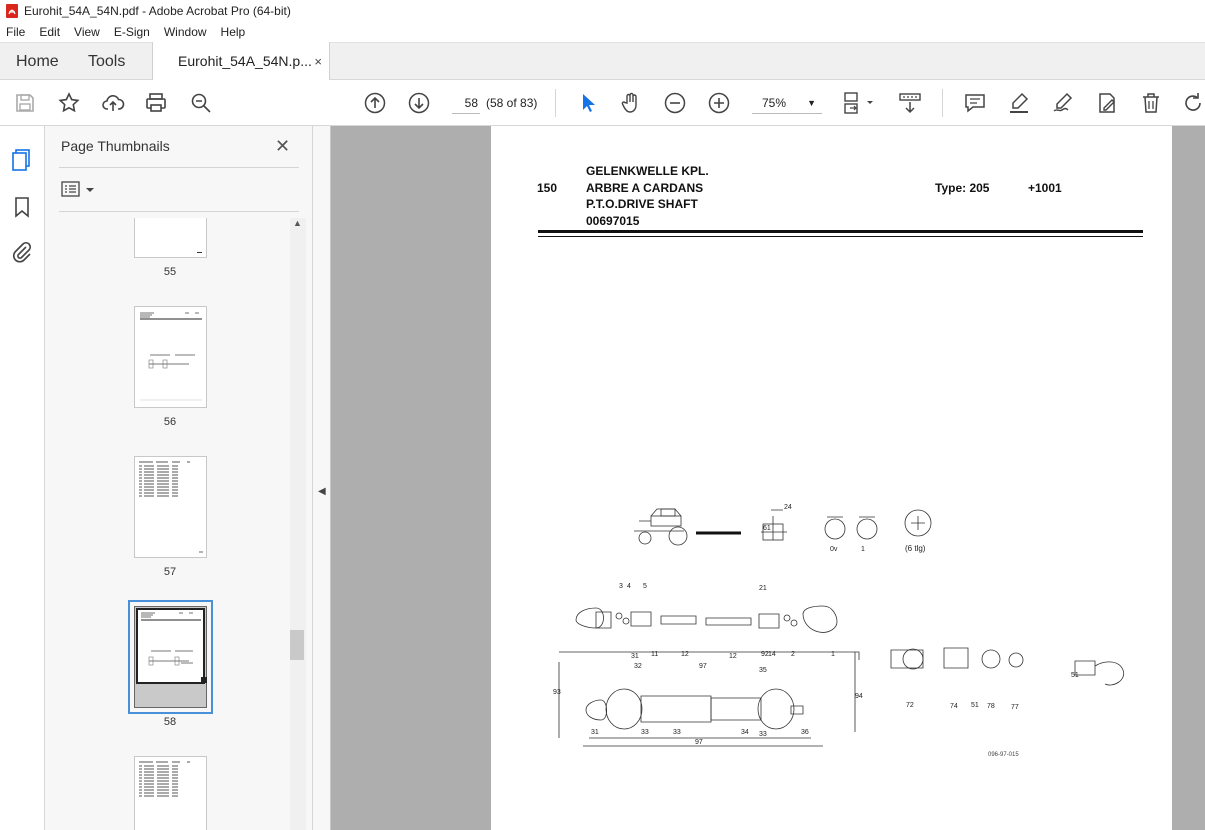 Image resolution: width=1205 pixels, height=830 pixels. What do you see at coordinates (233, 32) in the screenshot?
I see `menu-help: Help` at bounding box center [233, 32].